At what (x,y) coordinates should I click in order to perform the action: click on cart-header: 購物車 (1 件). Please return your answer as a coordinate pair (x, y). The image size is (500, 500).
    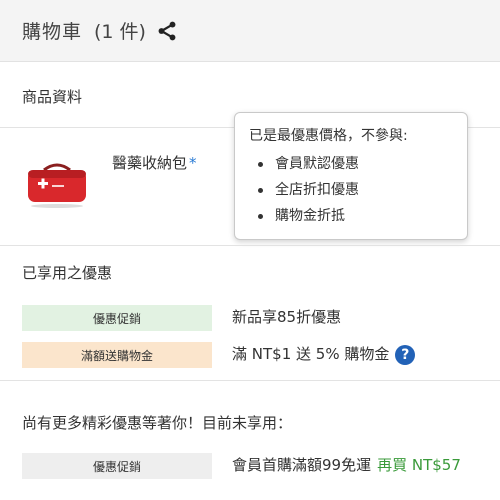
    Looking at the image, I should click on (250, 31).